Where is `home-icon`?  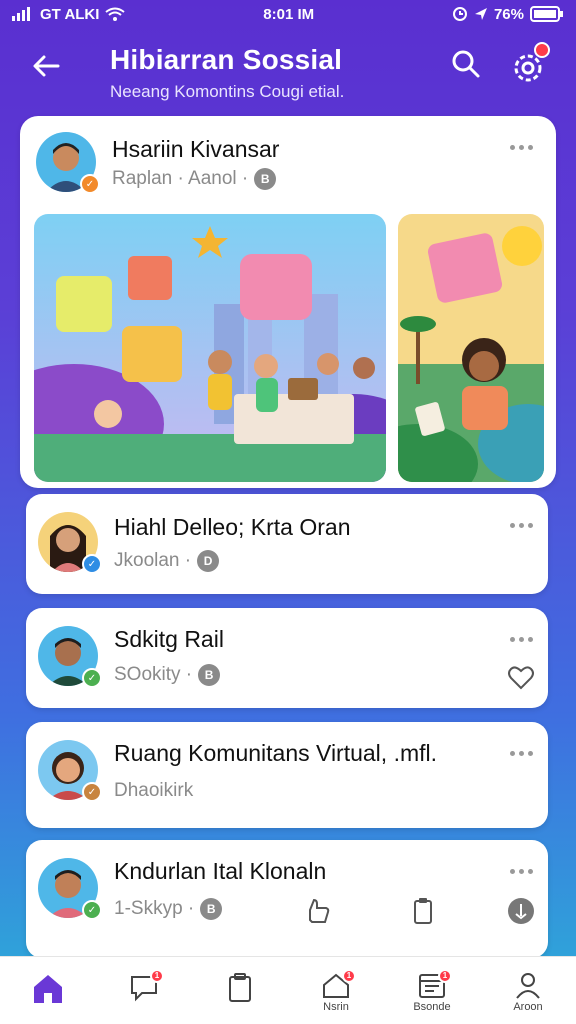 home-icon is located at coordinates (48, 989).